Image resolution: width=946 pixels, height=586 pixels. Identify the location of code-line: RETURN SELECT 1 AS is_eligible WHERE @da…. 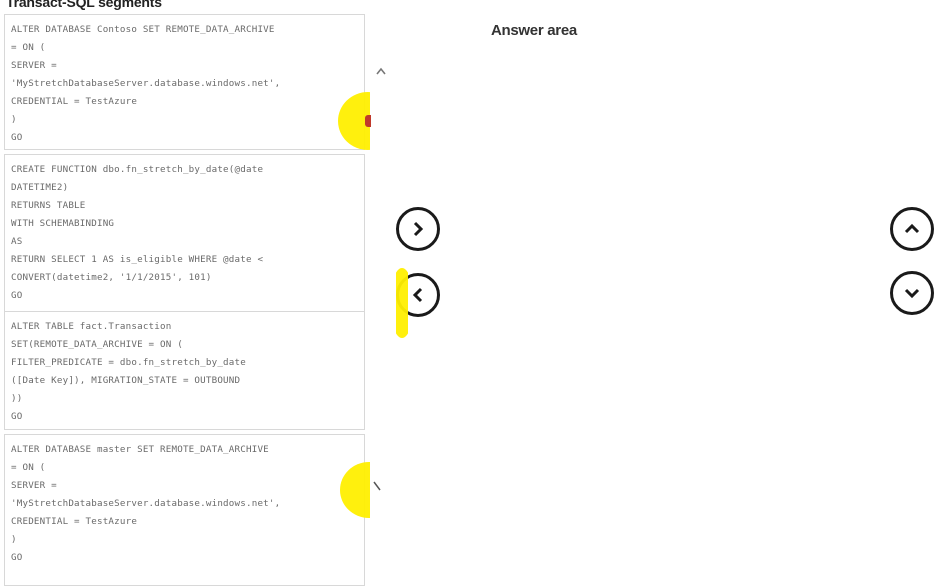
(137, 259).